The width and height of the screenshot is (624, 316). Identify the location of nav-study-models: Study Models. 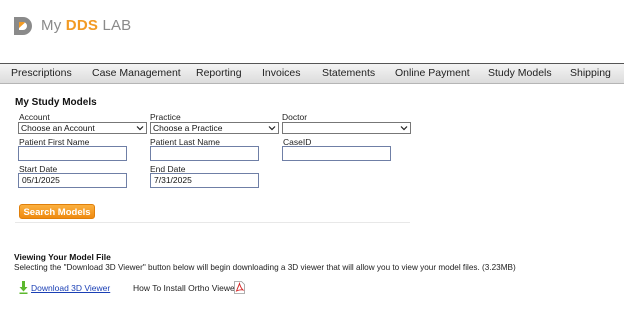
(520, 73).